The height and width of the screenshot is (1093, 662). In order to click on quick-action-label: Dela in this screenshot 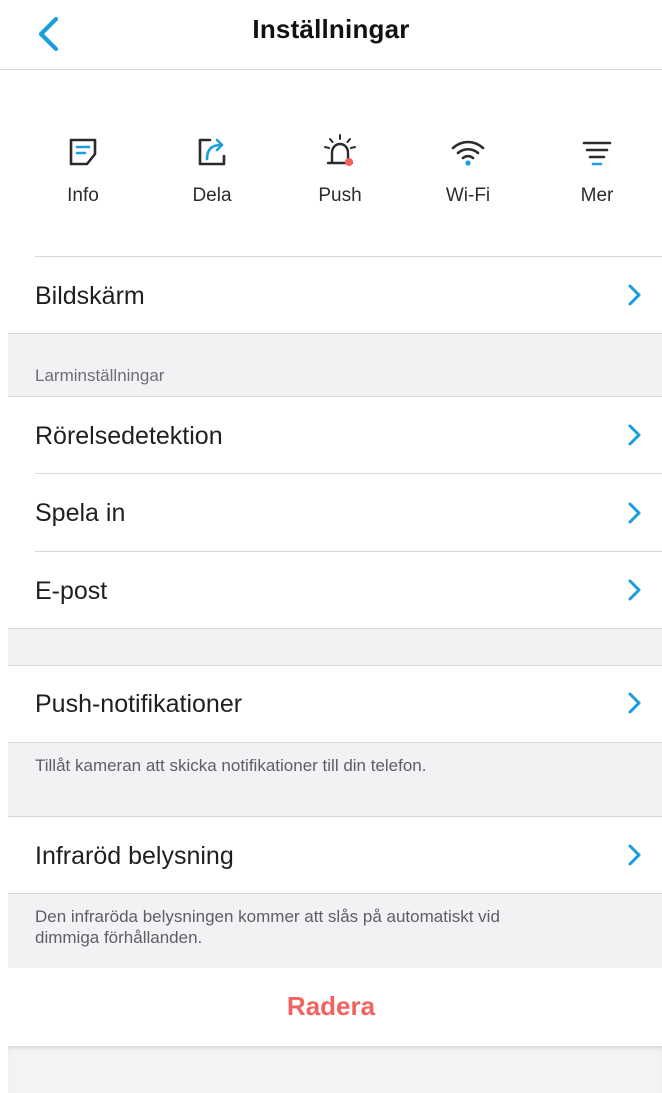, I will do `click(212, 195)`.